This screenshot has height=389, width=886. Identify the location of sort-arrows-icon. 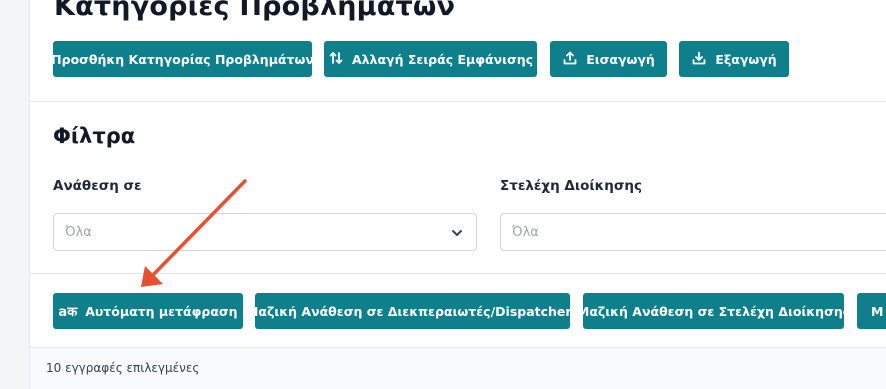
(336, 59).